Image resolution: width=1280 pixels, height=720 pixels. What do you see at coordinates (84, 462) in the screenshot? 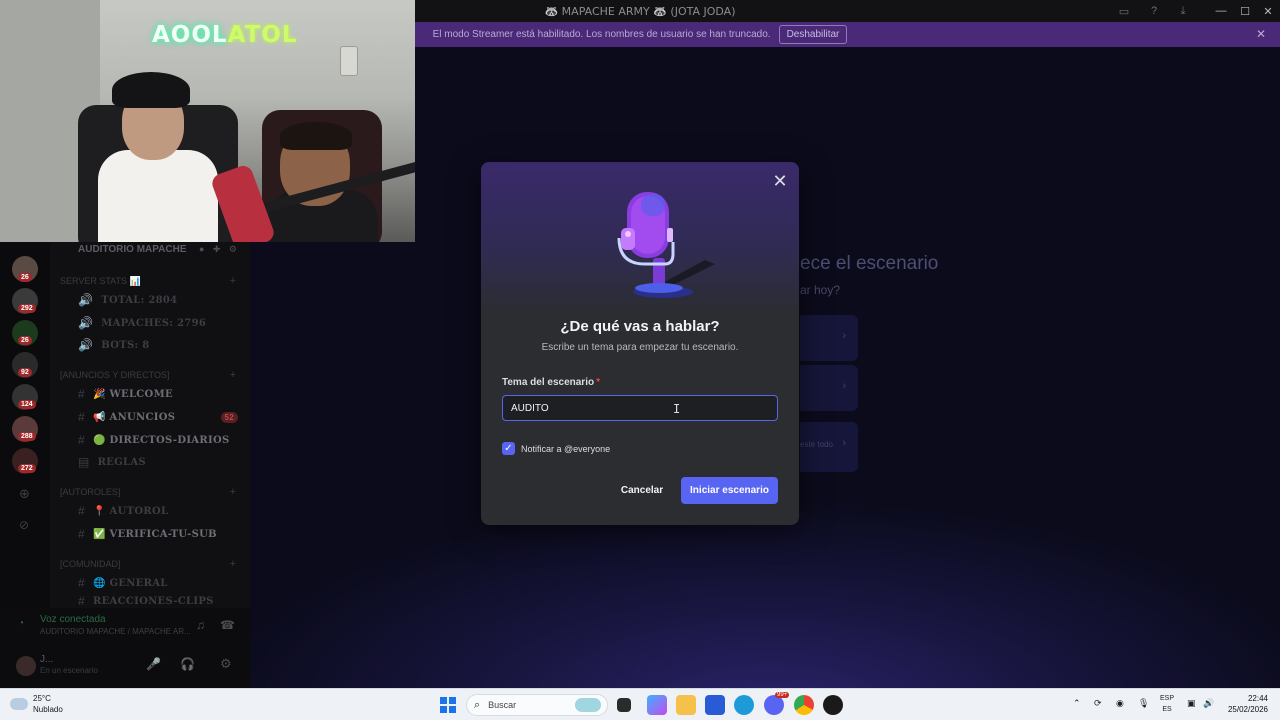
I see `rules-icon: ▤` at bounding box center [84, 462].